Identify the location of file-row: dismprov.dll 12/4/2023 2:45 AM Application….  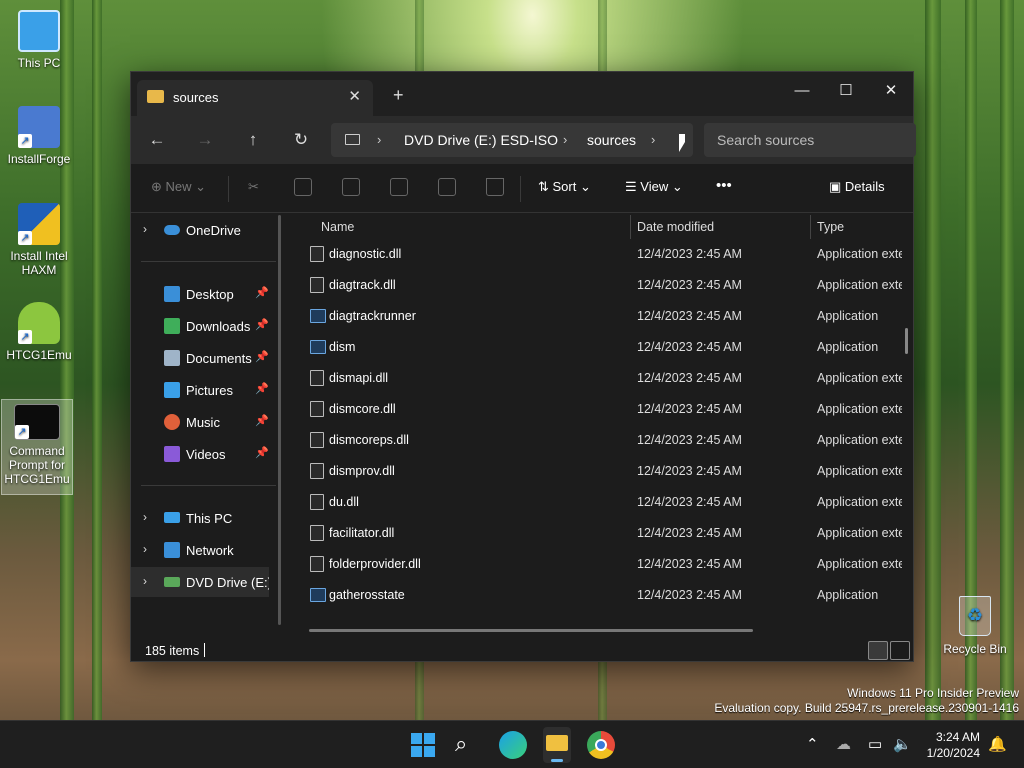
(603, 471).